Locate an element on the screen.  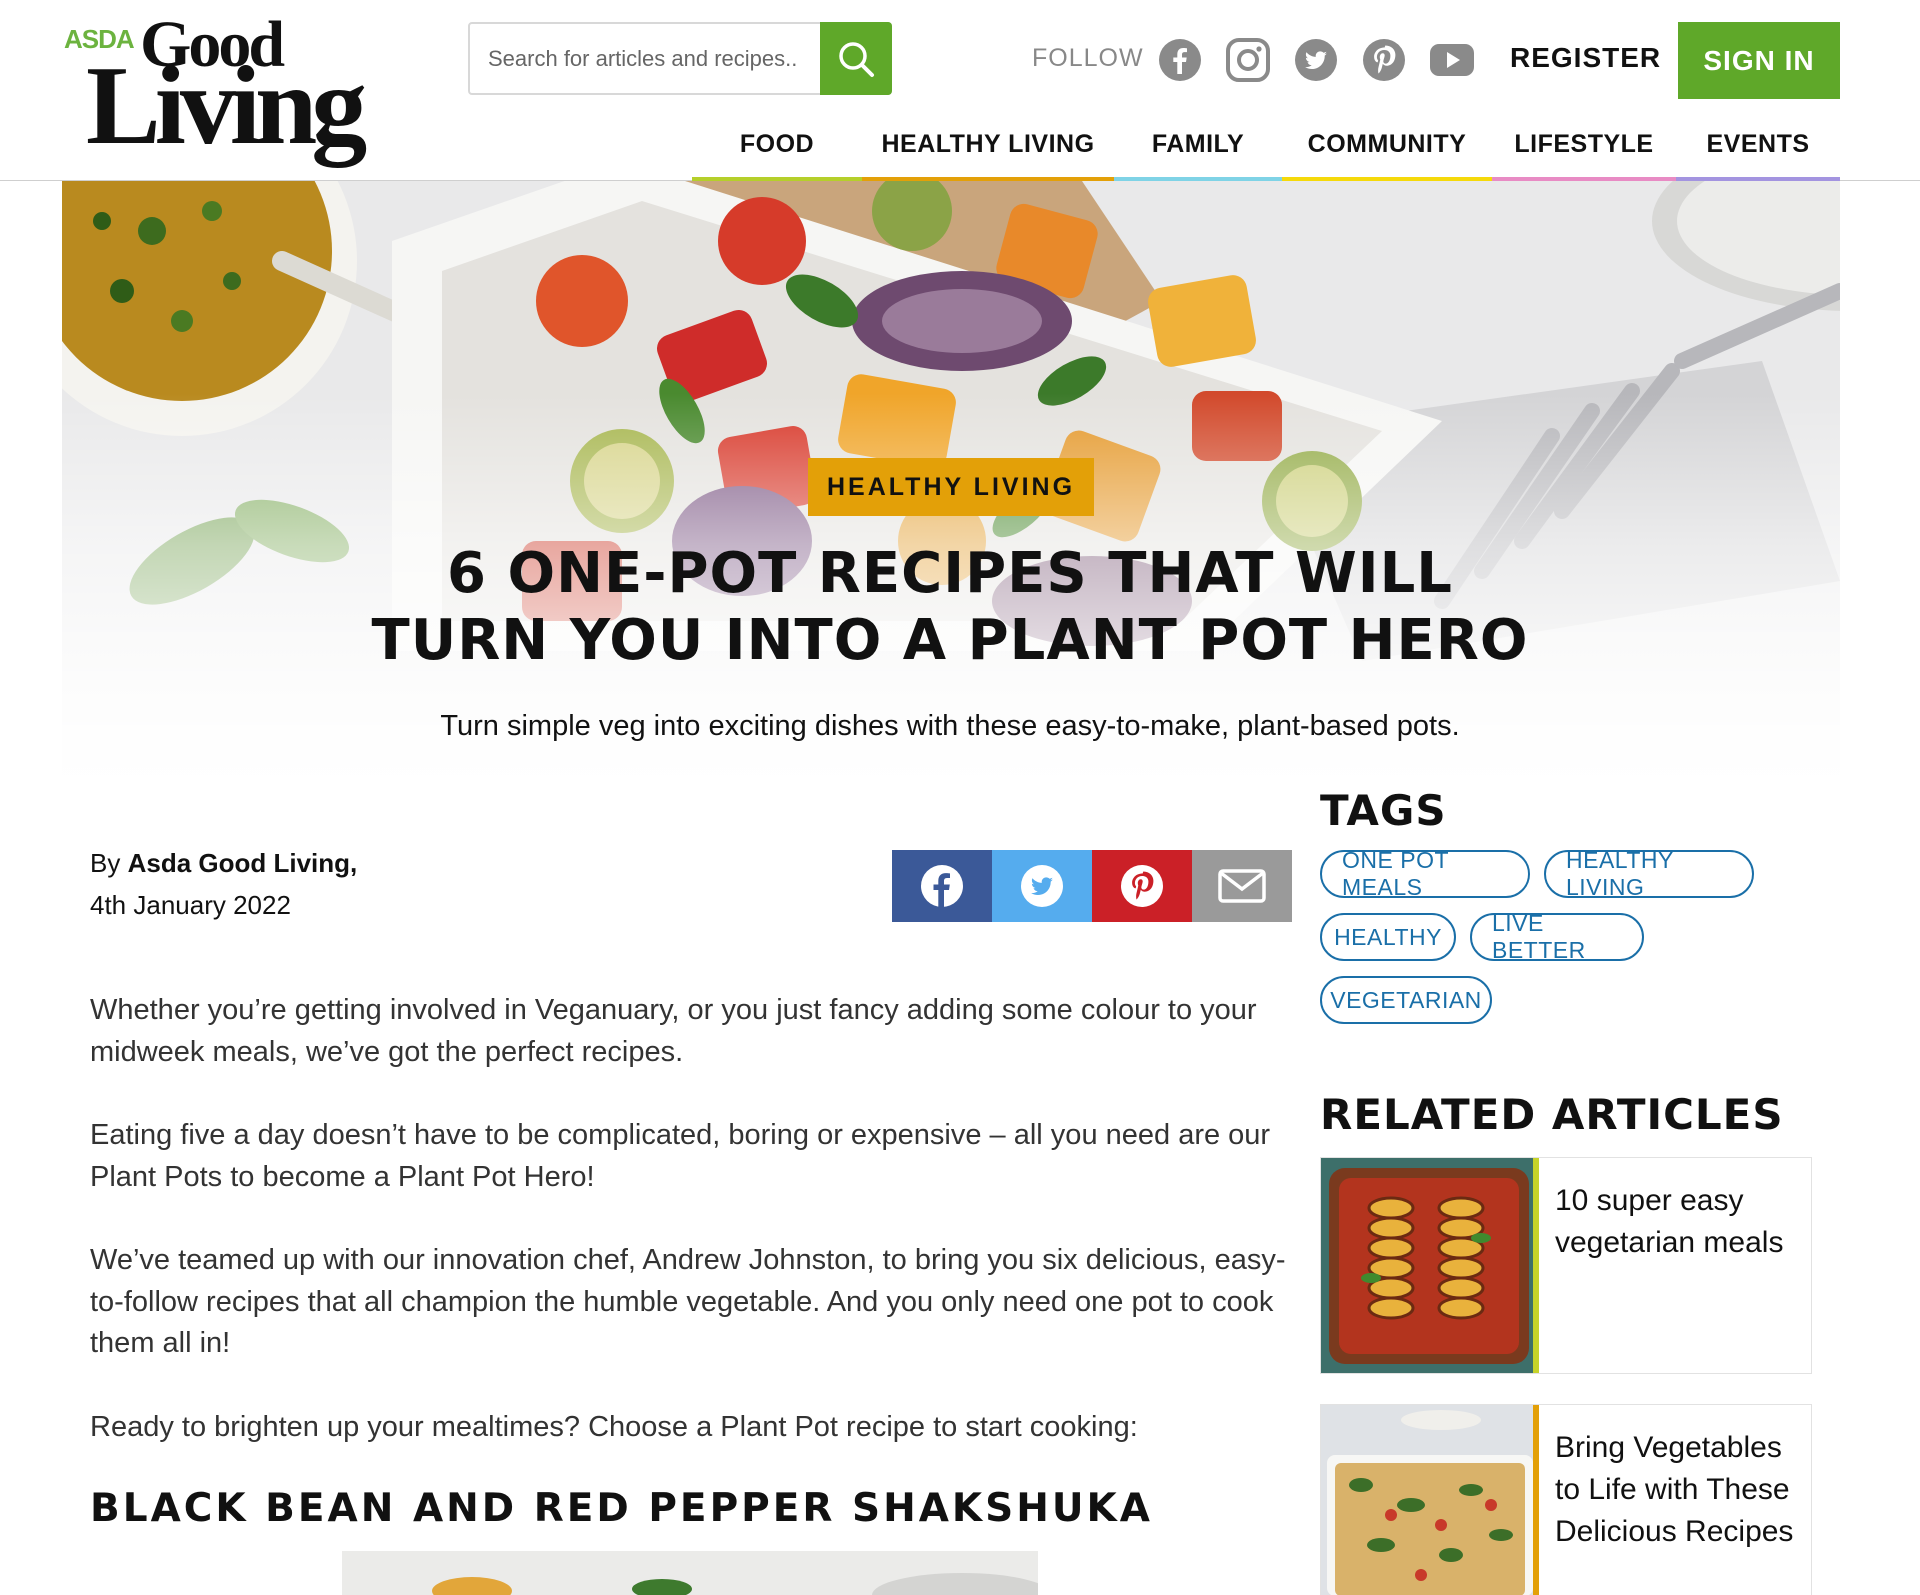
author-name: Asda Good Living, is located at coordinates (243, 863).